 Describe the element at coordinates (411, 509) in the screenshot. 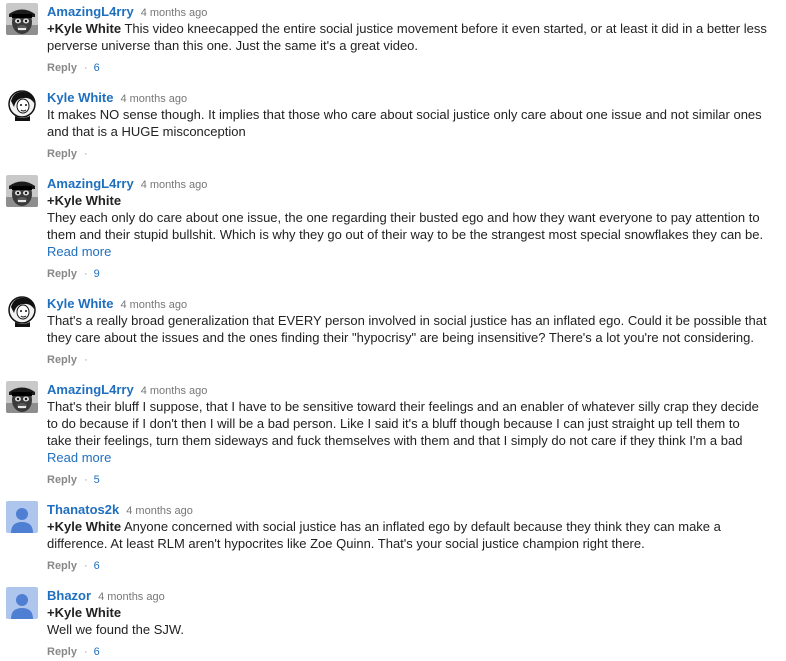

I see `comment-header: Thanatos2k 4 months ago` at that location.